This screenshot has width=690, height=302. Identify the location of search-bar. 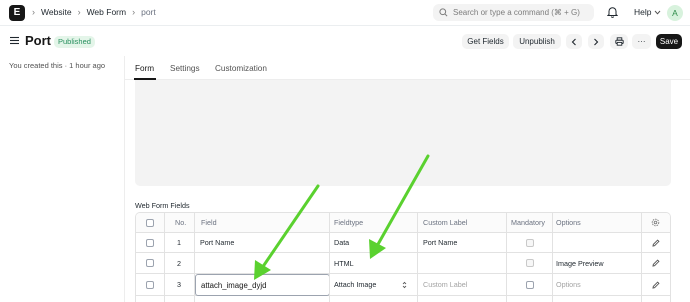
(513, 12).